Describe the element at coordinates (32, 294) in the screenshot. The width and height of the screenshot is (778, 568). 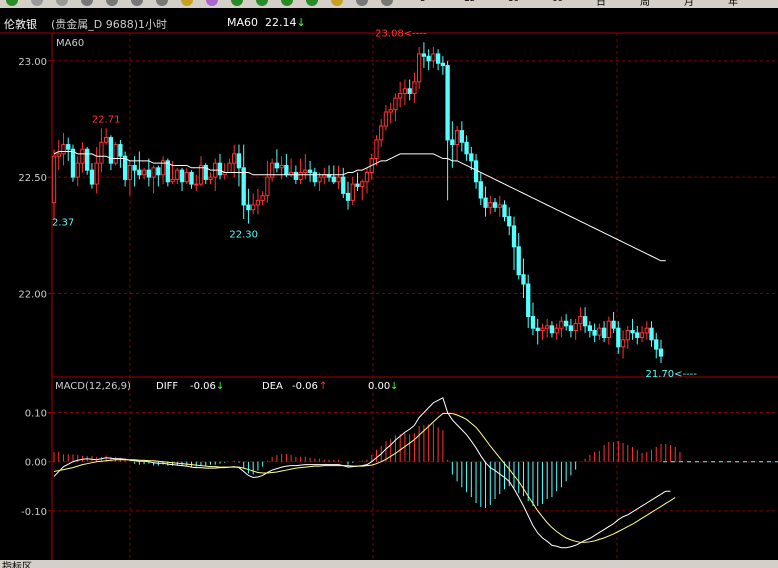
I see `price-tick-label: 22.00` at that location.